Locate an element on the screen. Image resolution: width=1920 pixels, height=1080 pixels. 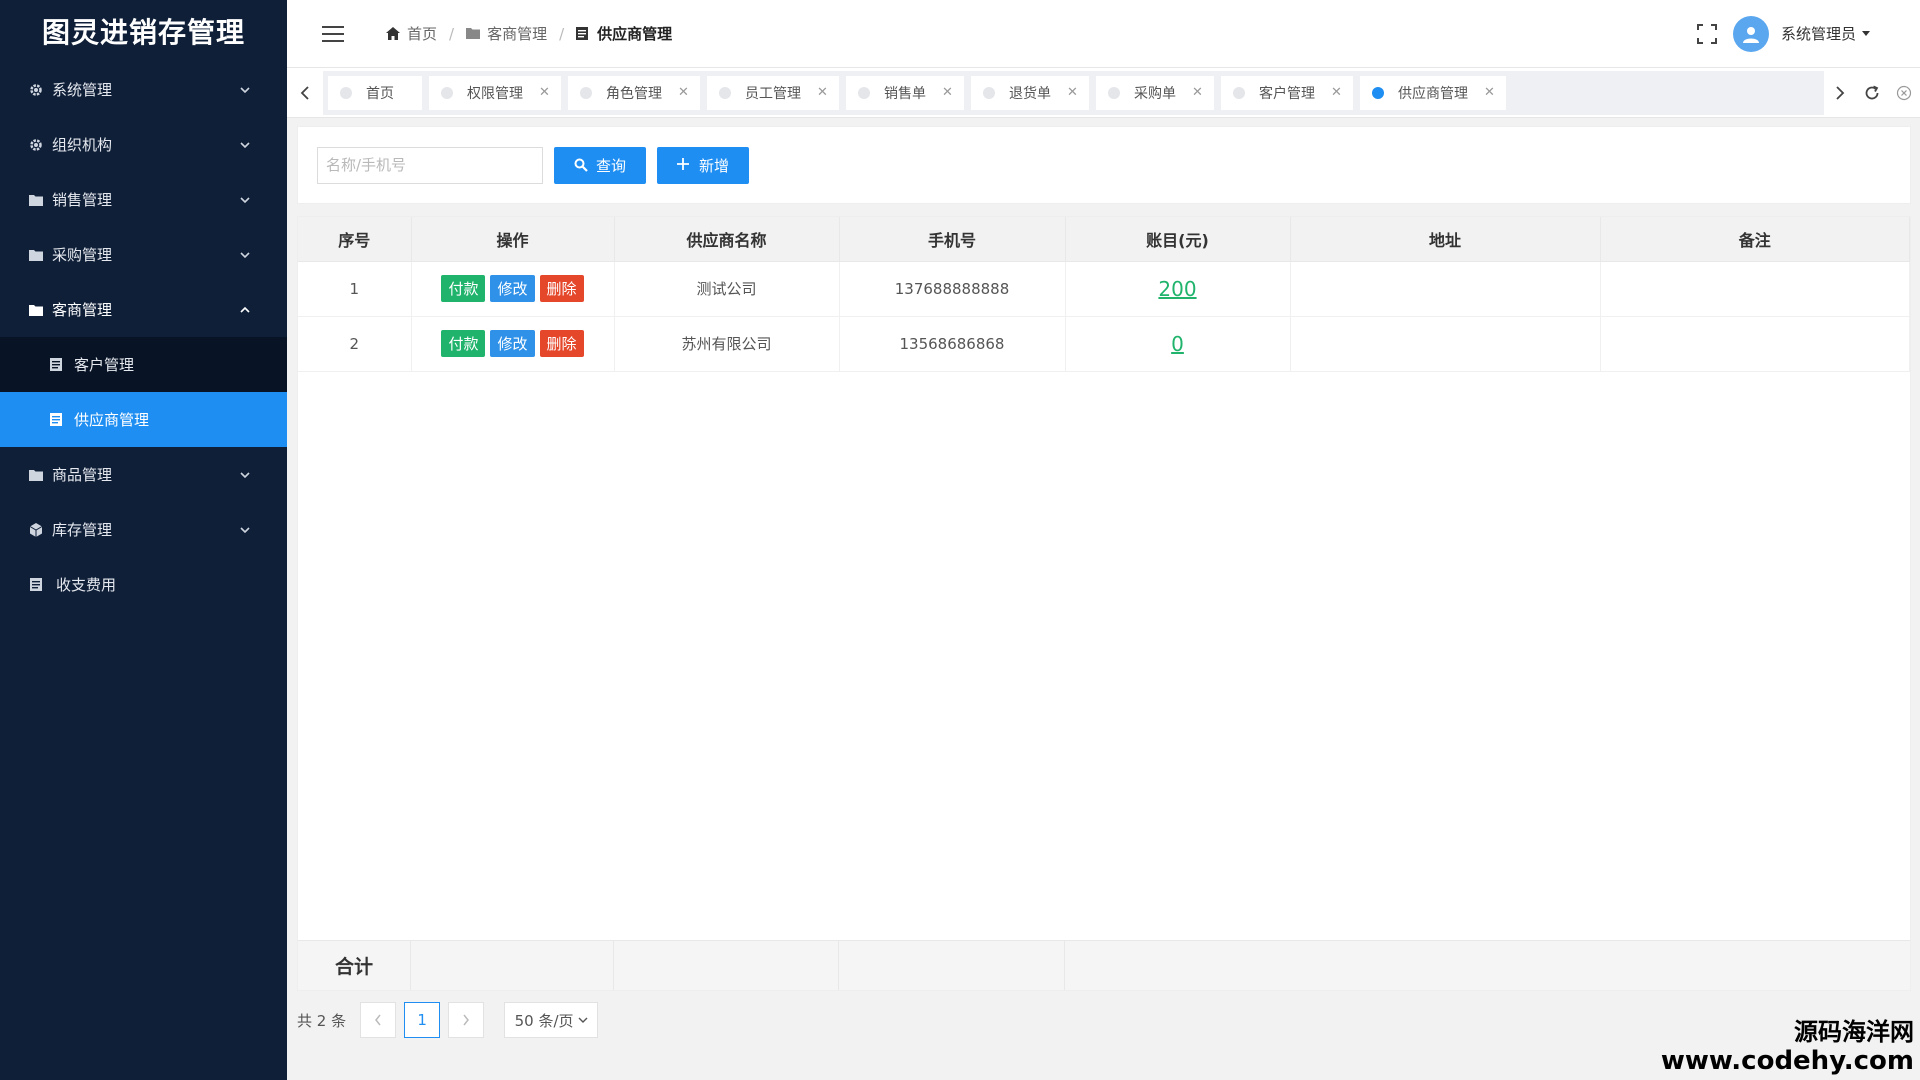
sidebar-item-system: 系统管理 is located at coordinates (143, 89).